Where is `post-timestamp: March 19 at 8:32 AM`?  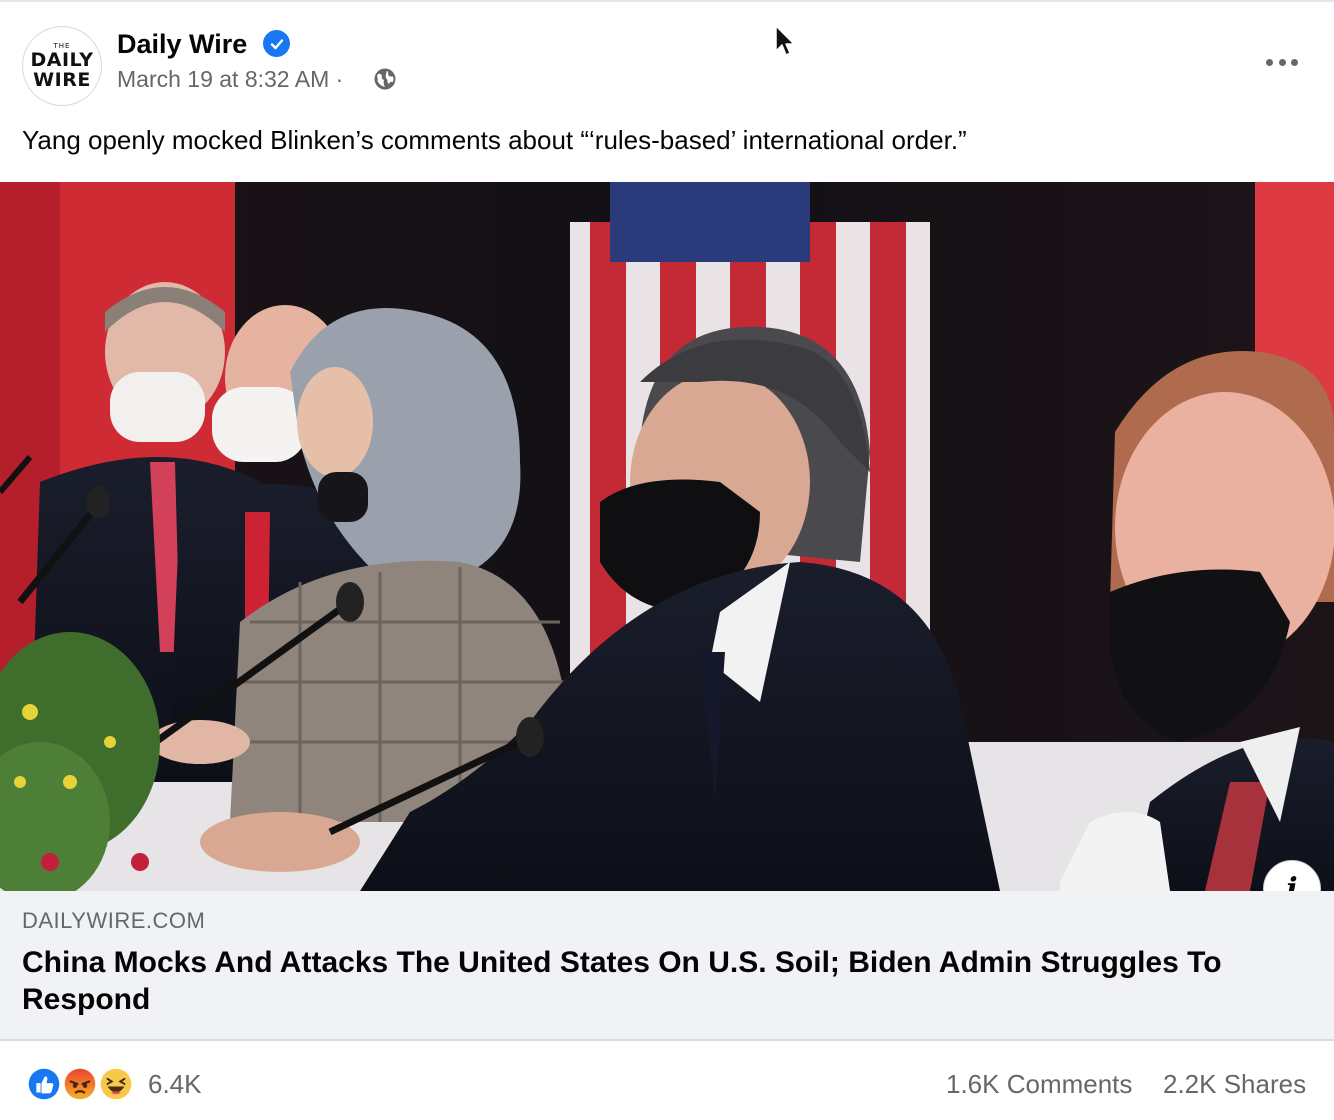 post-timestamp: March 19 at 8:32 AM is located at coordinates (223, 79).